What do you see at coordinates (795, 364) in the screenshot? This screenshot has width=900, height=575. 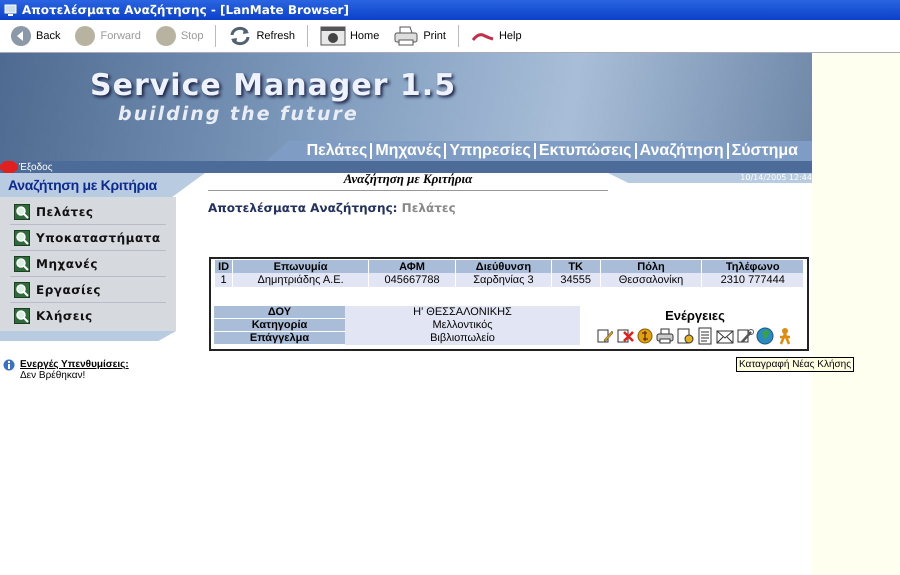 I see `tooltip: Καταγραφή Νέας Κλήσης` at bounding box center [795, 364].